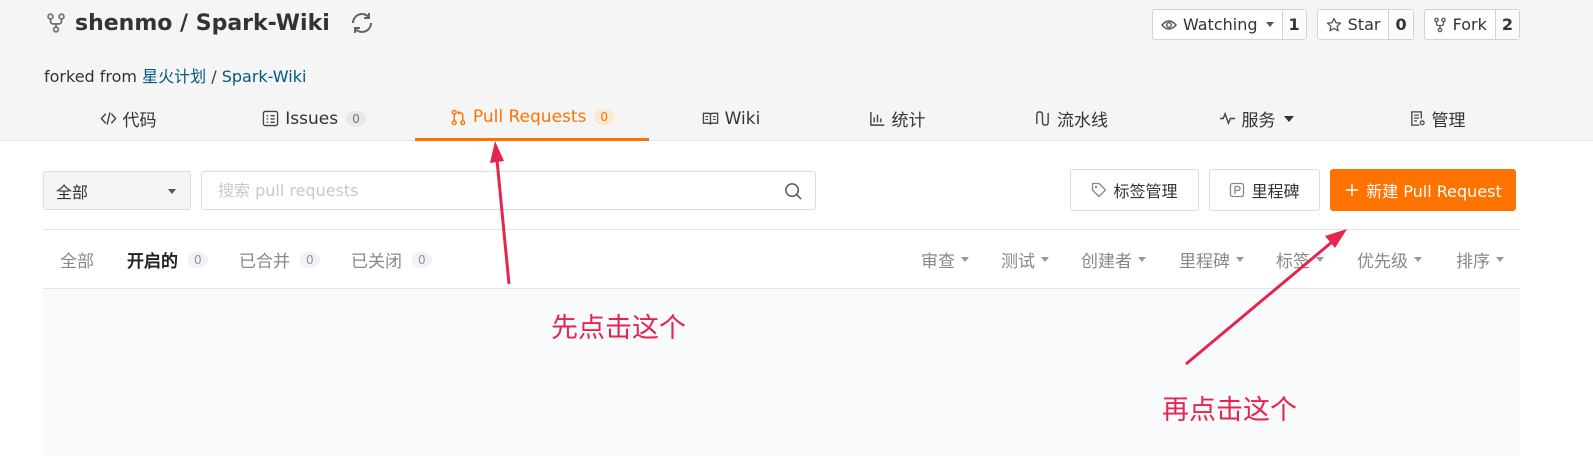 This screenshot has height=456, width=1593. Describe the element at coordinates (264, 76) in the screenshot. I see `forked-repo-link: Spark-Wiki` at that location.